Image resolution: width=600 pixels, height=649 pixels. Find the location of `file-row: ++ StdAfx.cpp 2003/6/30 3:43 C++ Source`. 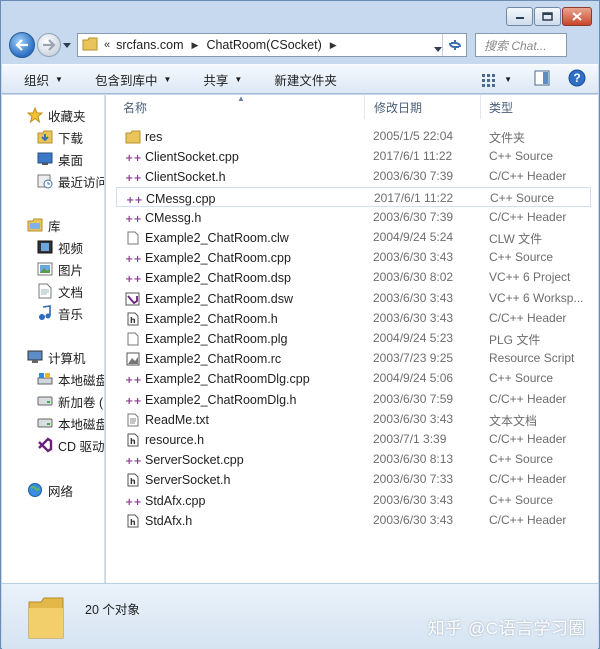

file-row: ++ StdAfx.cpp 2003/6/30 3:43 C++ Source is located at coordinates (353, 500).